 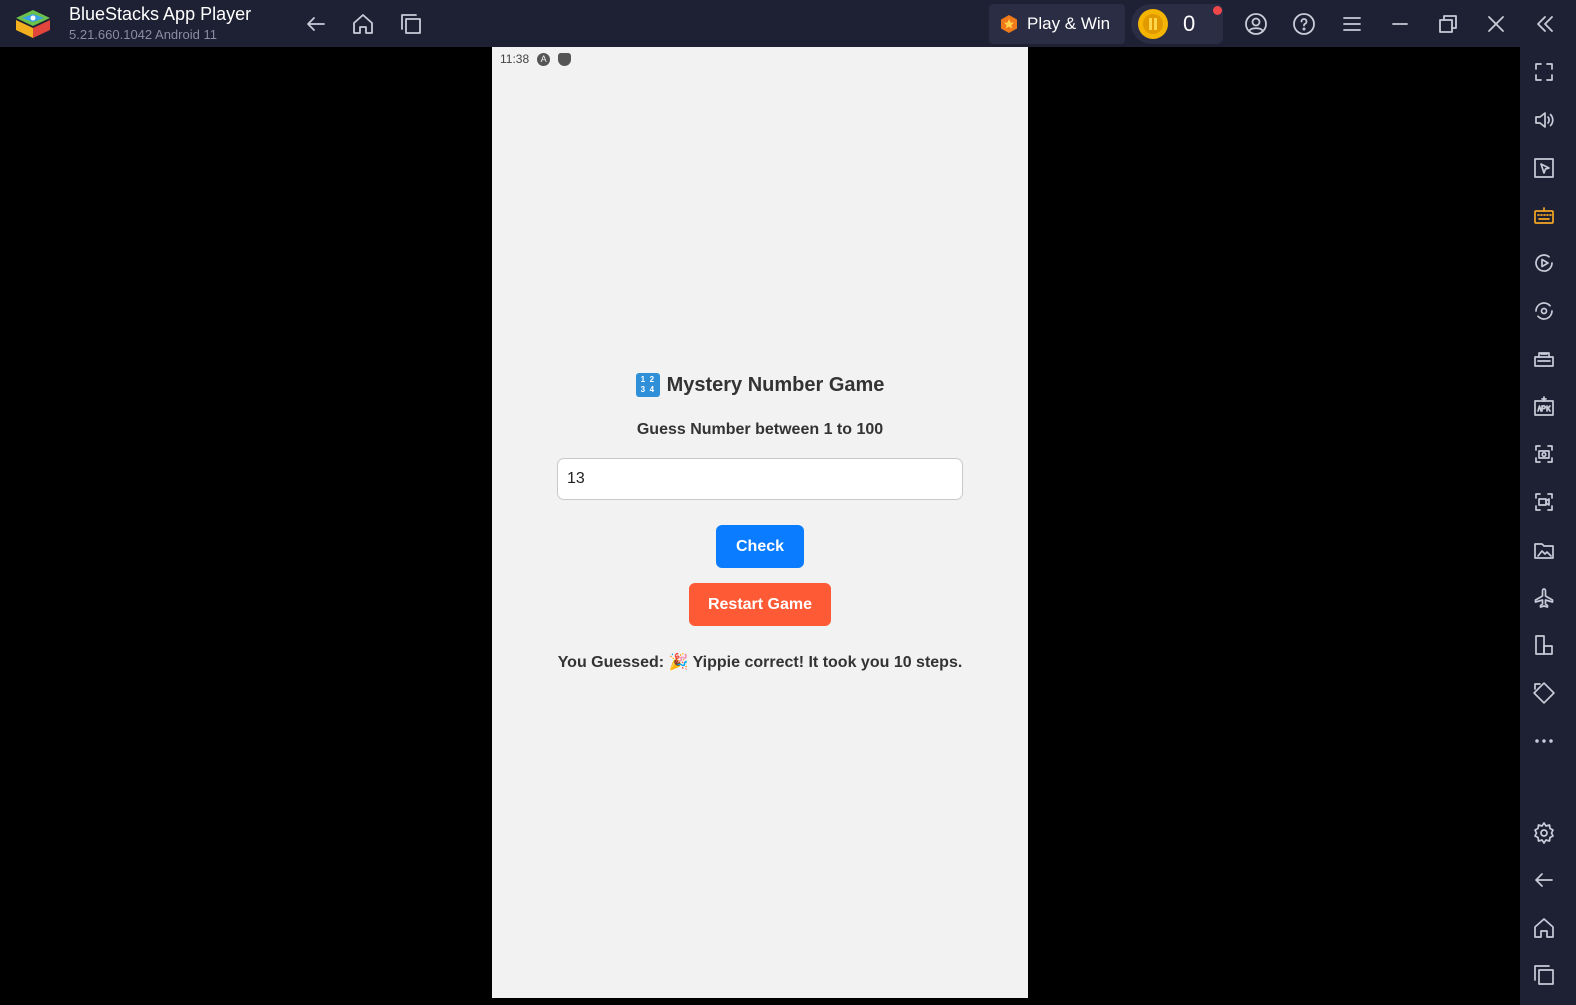 What do you see at coordinates (1544, 645) in the screenshot?
I see `multi-instance-icon` at bounding box center [1544, 645].